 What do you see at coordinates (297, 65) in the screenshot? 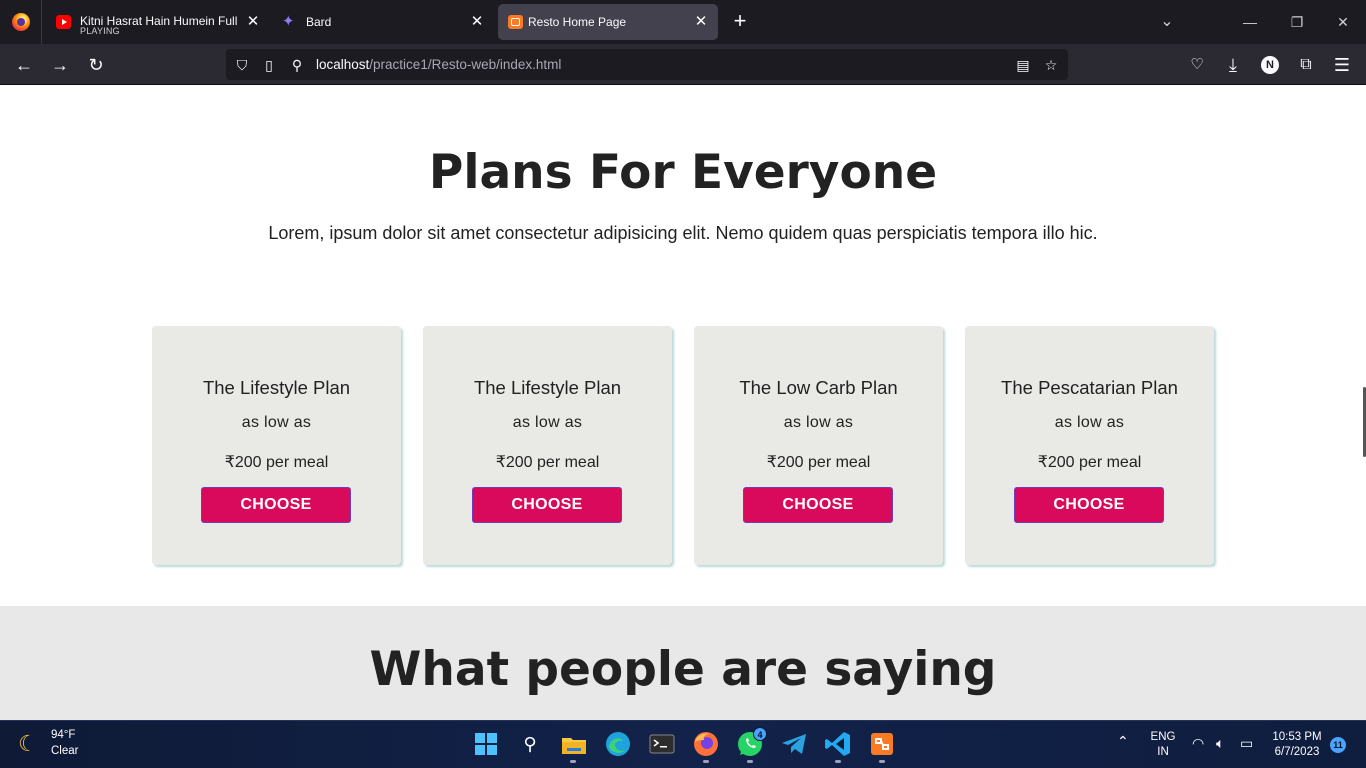
I see `permissions-icon: ⚲` at bounding box center [297, 65].